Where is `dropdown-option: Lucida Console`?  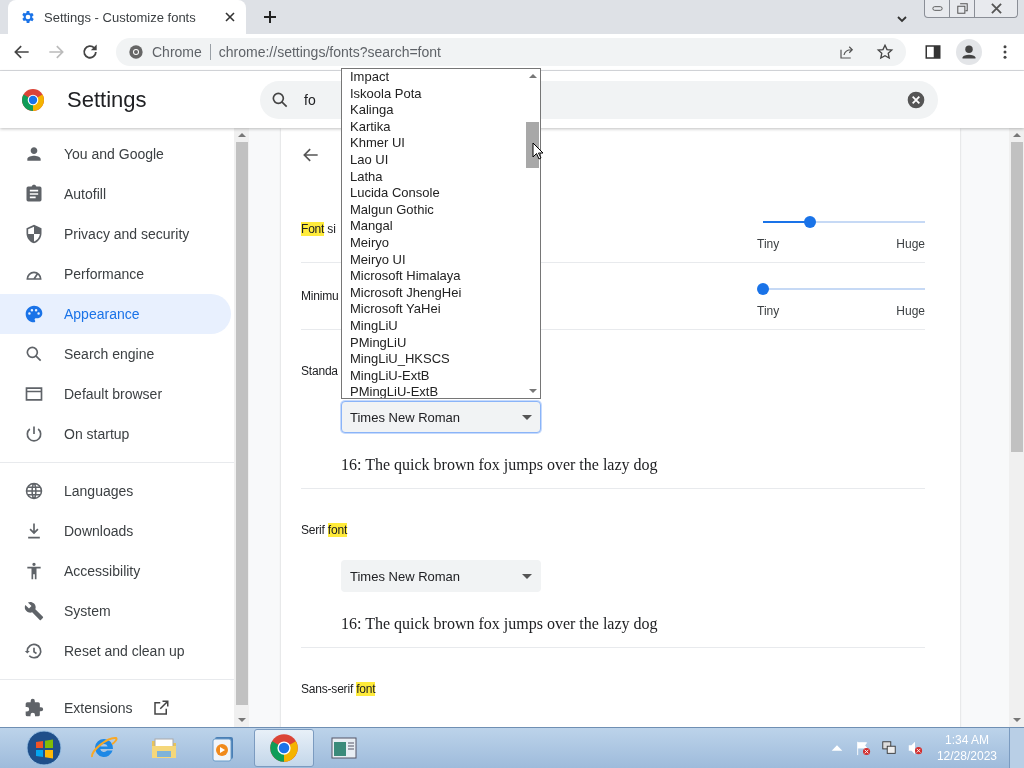 dropdown-option: Lucida Console is located at coordinates (437, 193).